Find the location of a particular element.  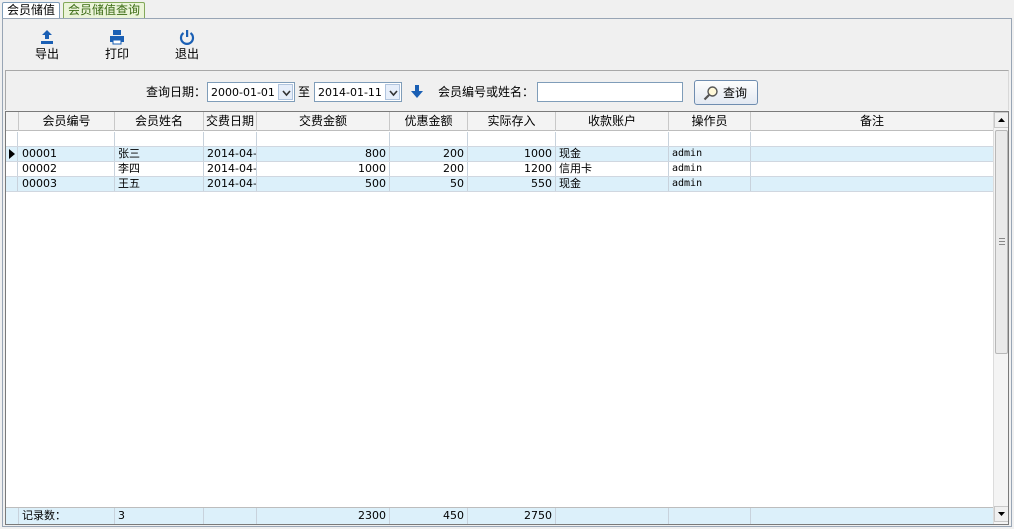

footer-record-label: 记录数： is located at coordinates (67, 516).